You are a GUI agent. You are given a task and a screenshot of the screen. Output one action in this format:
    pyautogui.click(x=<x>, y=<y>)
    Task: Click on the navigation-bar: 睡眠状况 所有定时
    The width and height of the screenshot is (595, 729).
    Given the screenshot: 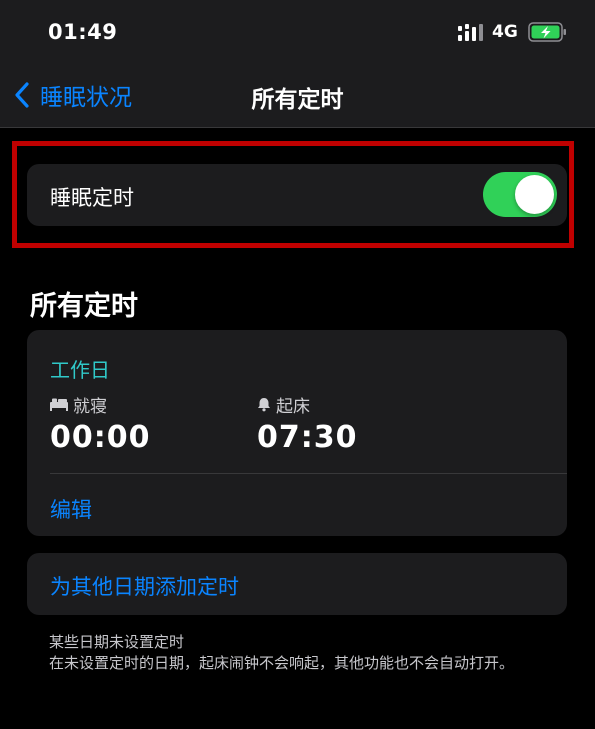 What is the action you would take?
    pyautogui.click(x=297, y=96)
    